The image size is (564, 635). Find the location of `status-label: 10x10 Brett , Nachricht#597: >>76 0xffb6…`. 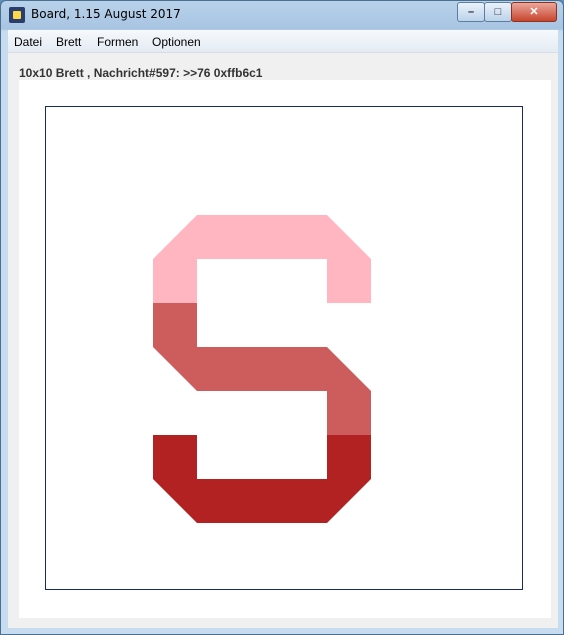

status-label: 10x10 Brett , Nachricht#597: >>76 0xffb6… is located at coordinates (141, 73).